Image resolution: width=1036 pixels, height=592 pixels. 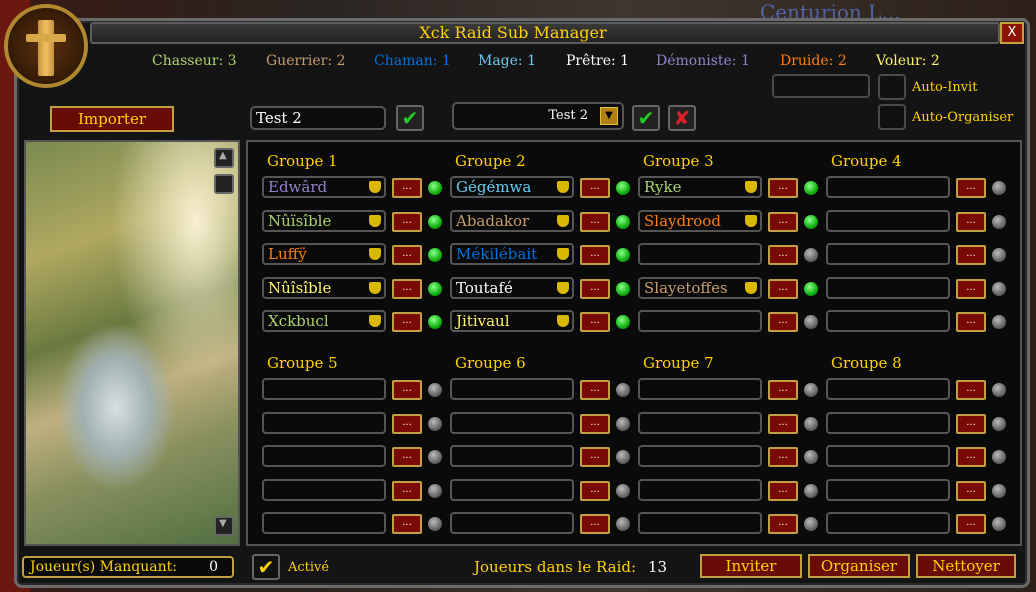 What do you see at coordinates (512, 220) in the screenshot?
I see `player-slot: Abadakor` at bounding box center [512, 220].